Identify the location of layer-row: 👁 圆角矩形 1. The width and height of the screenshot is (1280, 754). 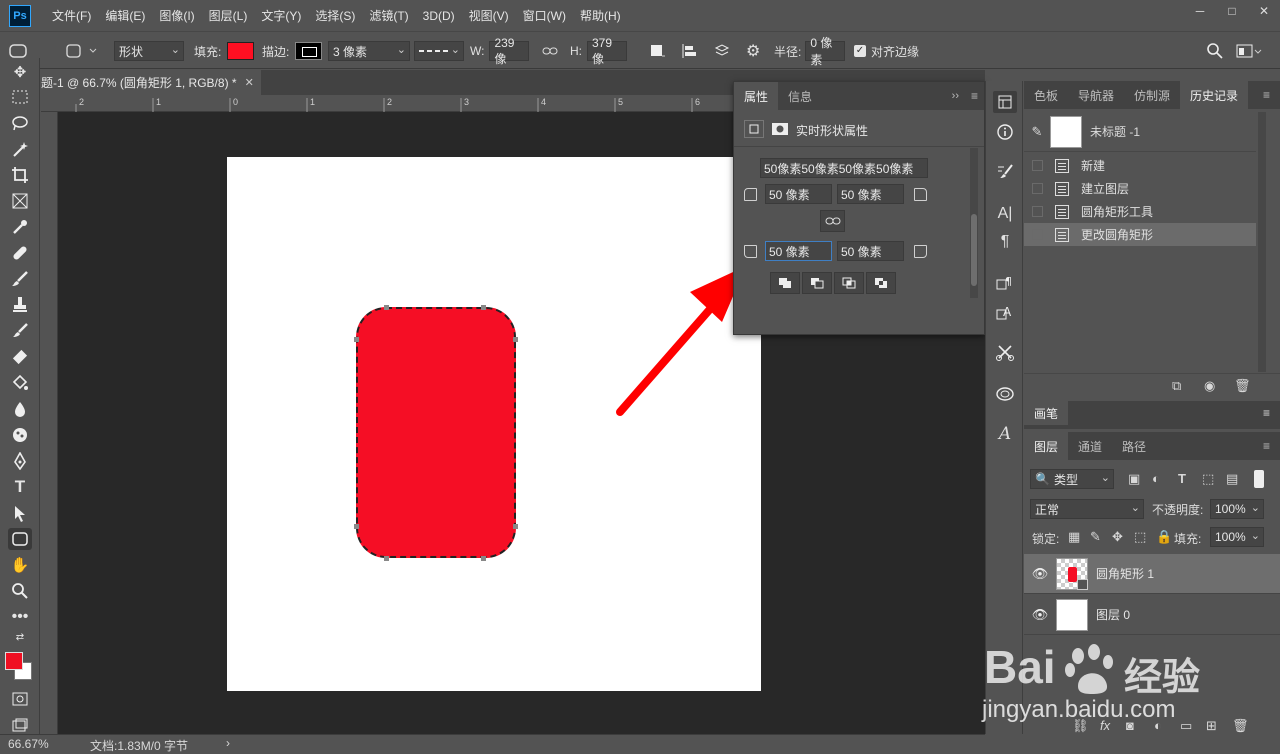
(1152, 574).